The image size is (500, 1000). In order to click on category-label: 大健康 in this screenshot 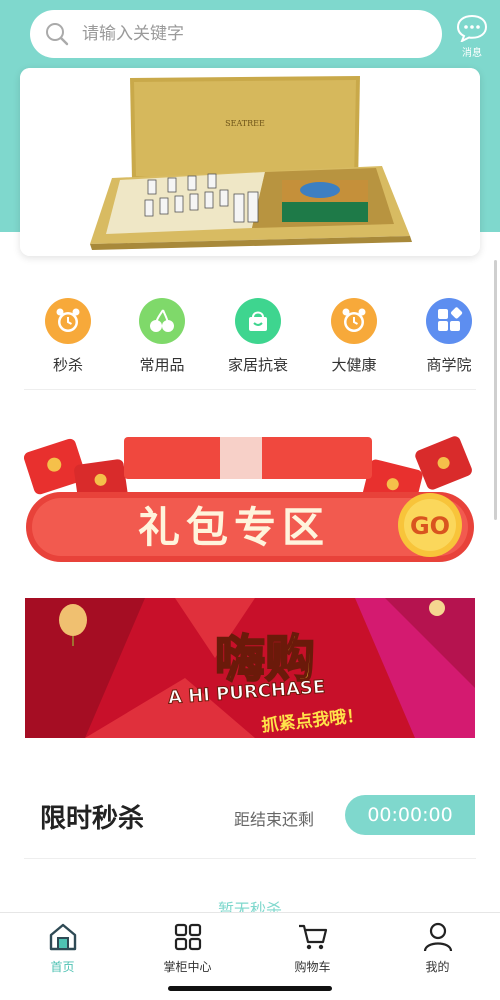, I will do `click(354, 365)`.